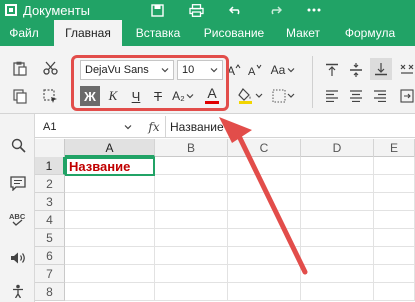 This screenshot has height=302, width=415. I want to click on callout-arrow, so click(263, 196).